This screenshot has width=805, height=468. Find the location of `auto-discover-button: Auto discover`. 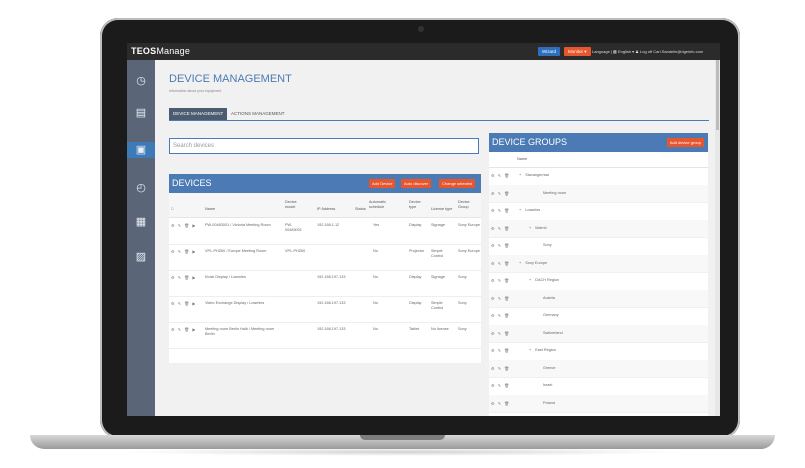

auto-discover-button: Auto discover is located at coordinates (416, 183).